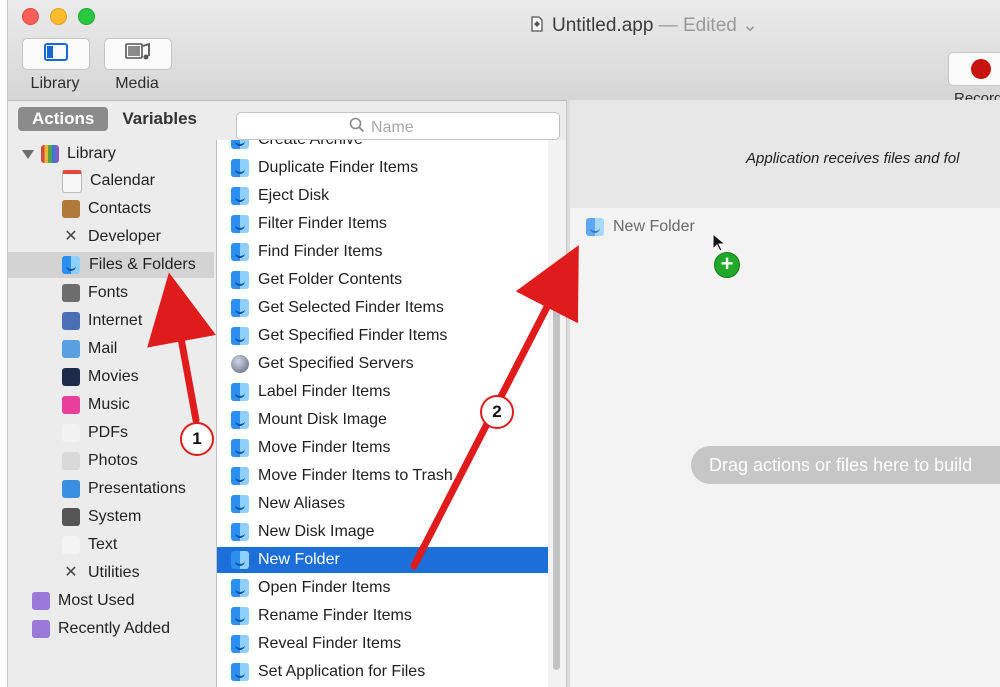 The image size is (1000, 687). Describe the element at coordinates (115, 320) in the screenshot. I see `sidebar-item-label: Internet` at that location.